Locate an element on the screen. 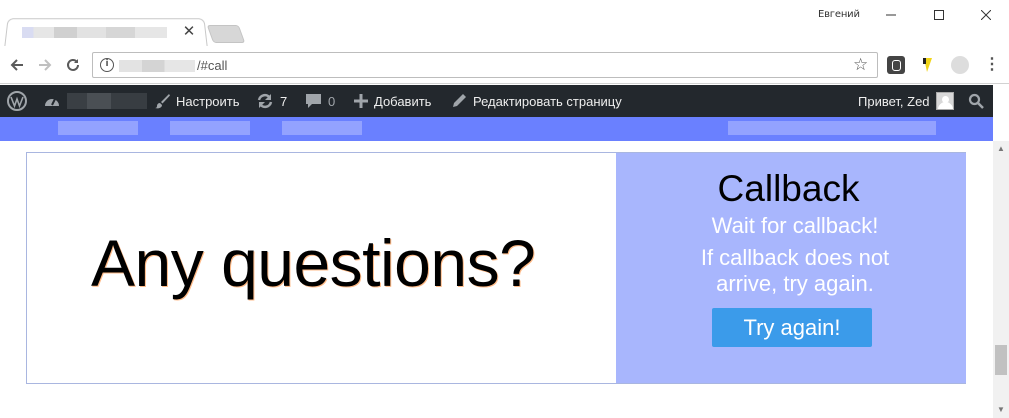  comments-menu-item: 0 is located at coordinates (320, 101).